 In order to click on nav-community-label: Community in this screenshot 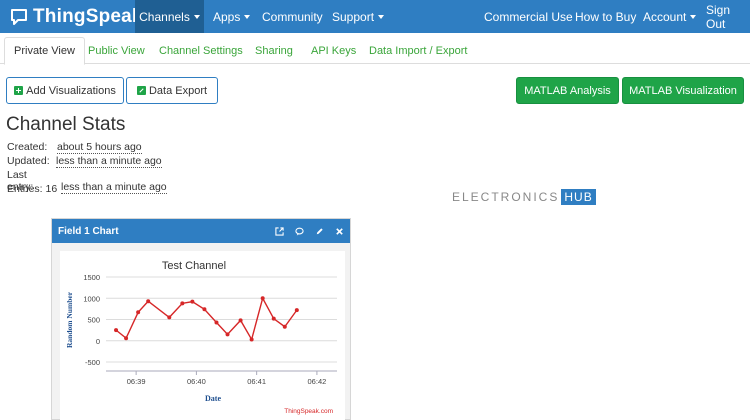, I will do `click(292, 16)`.